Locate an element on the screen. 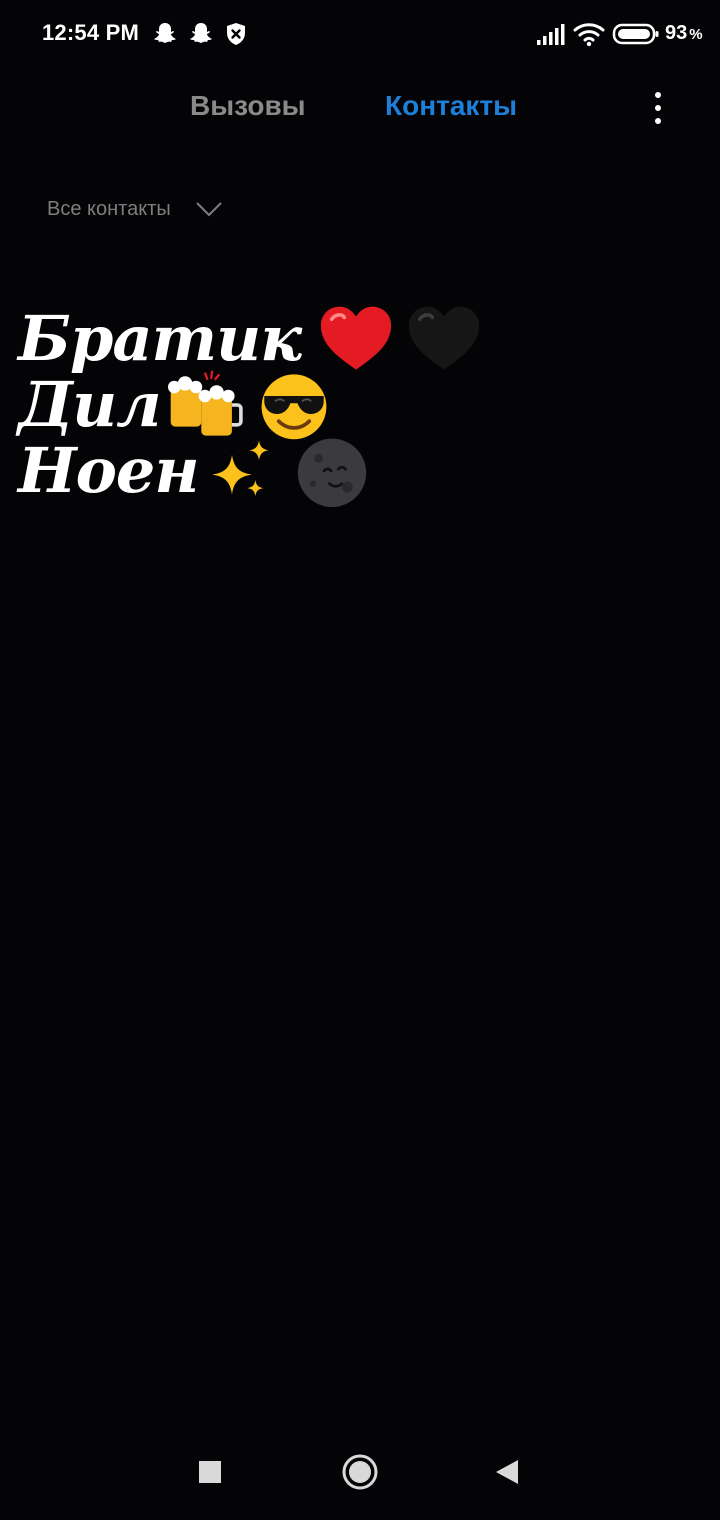 The height and width of the screenshot is (1520, 720). back-triangle-icon is located at coordinates (506, 1472).